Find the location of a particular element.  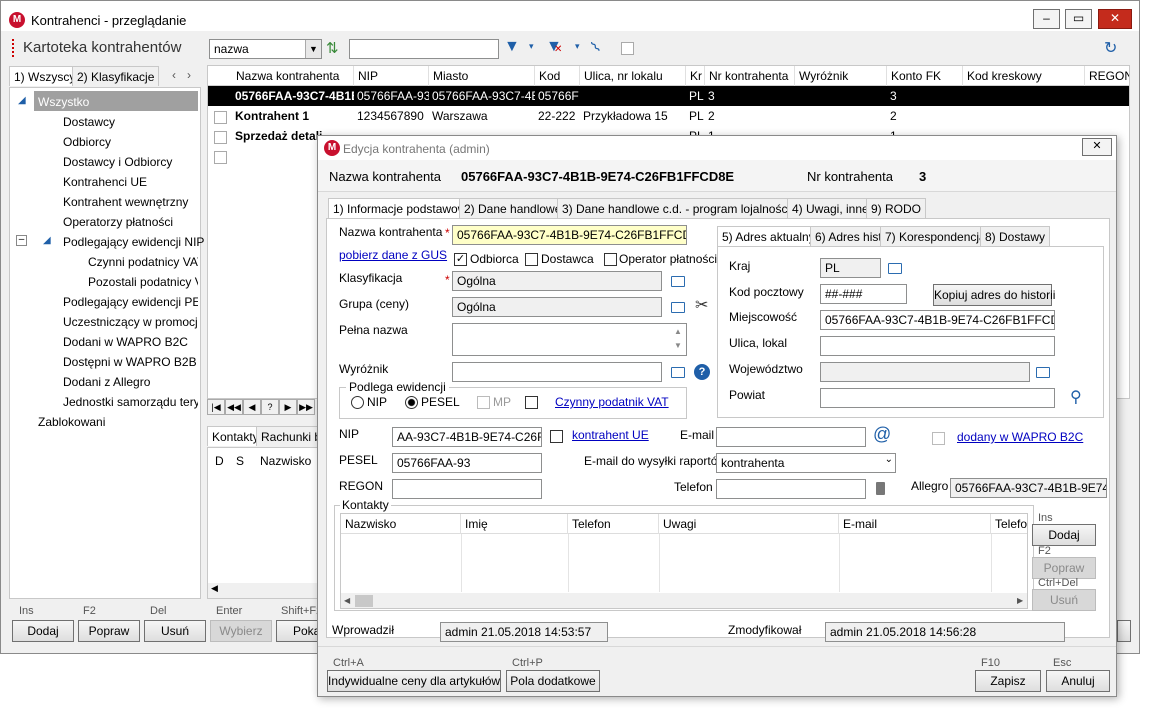

tab-scroll-right-icon: › is located at coordinates (189, 75).